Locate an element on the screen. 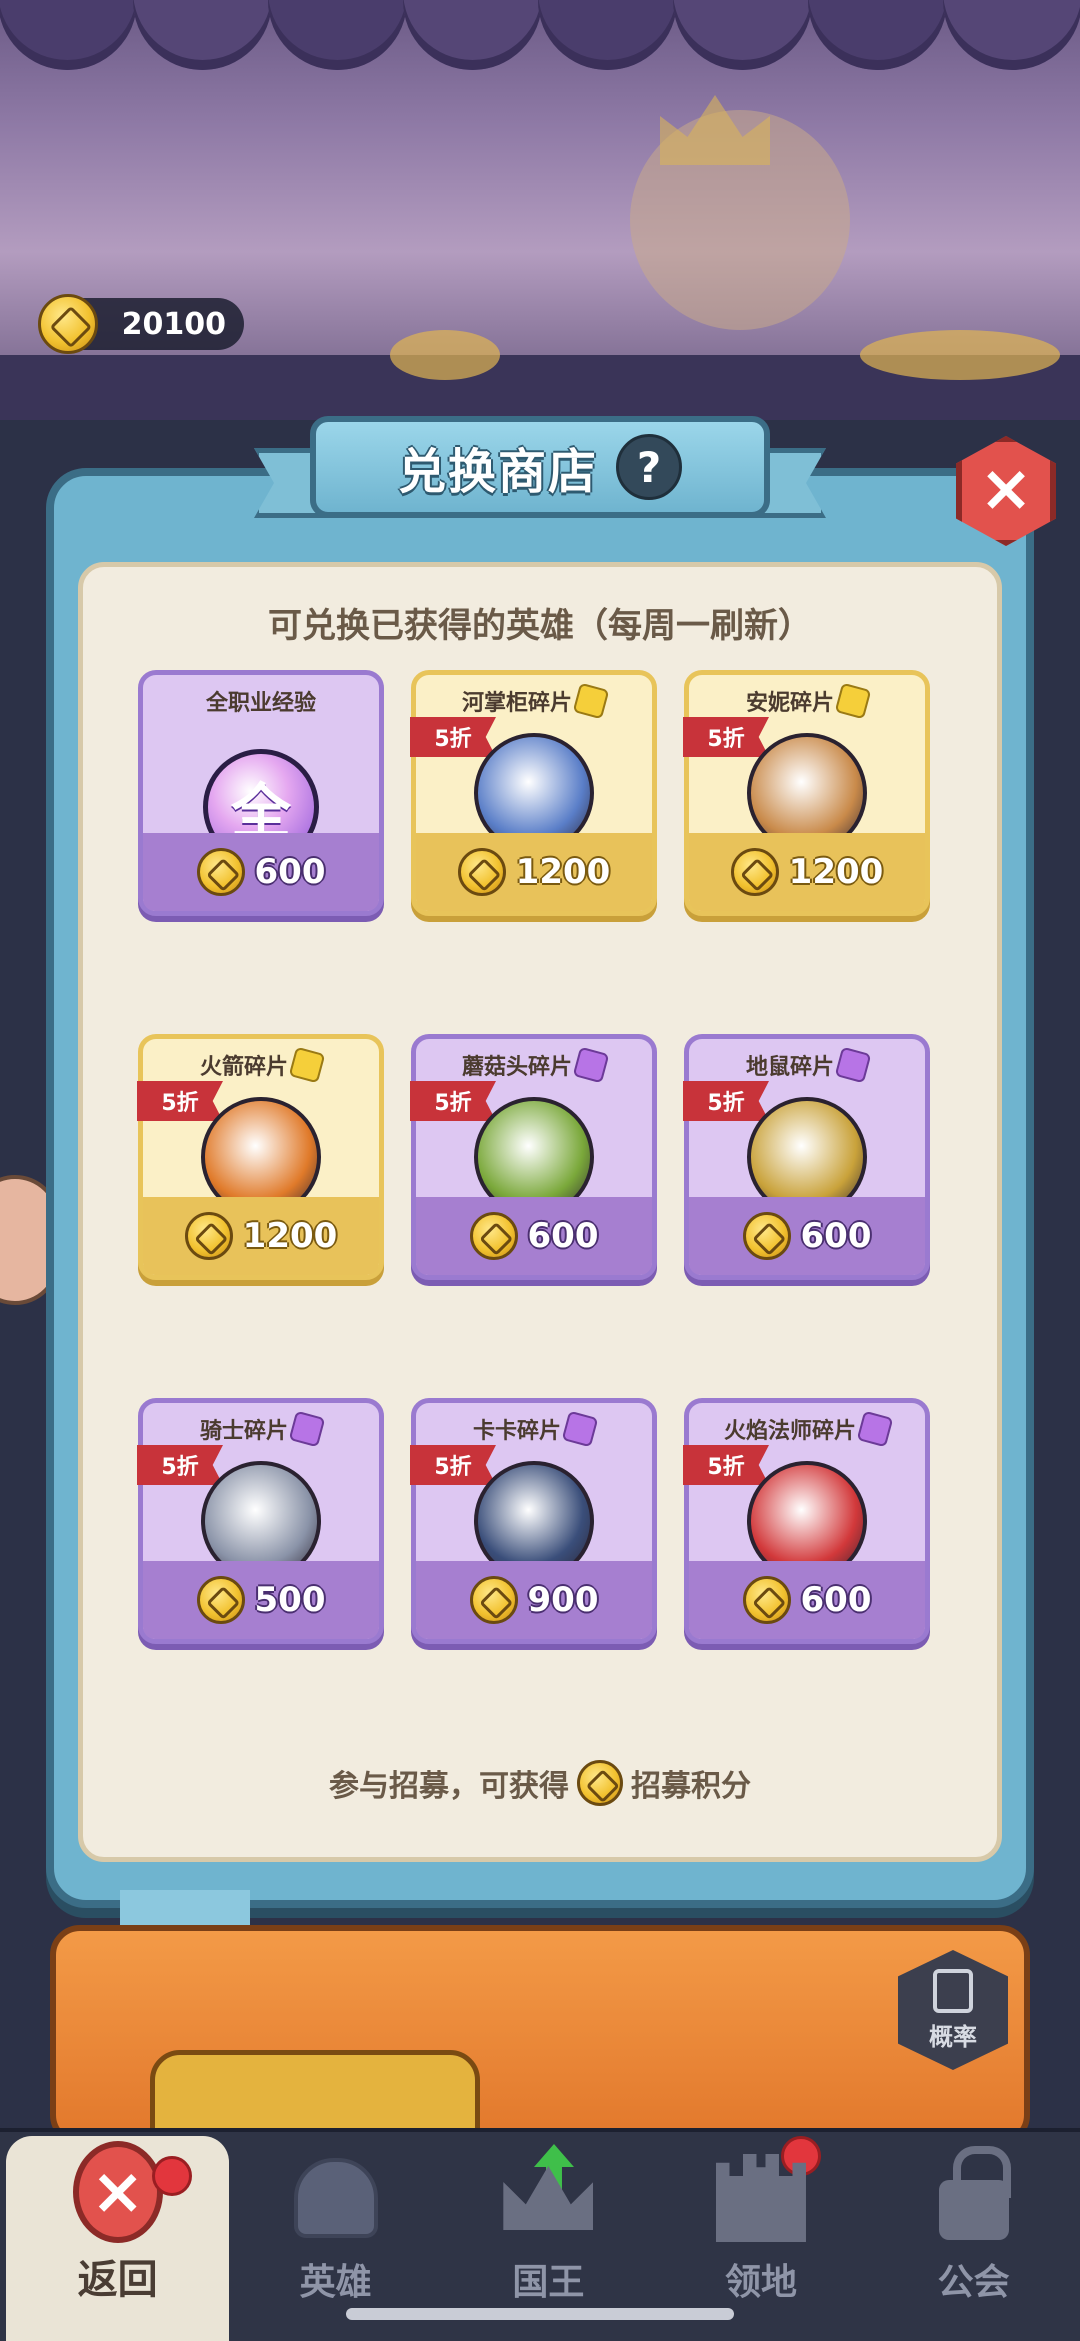 The image size is (1080, 2341). shop-item-card: 河掌柜碎片5折101200 is located at coordinates (533, 793).